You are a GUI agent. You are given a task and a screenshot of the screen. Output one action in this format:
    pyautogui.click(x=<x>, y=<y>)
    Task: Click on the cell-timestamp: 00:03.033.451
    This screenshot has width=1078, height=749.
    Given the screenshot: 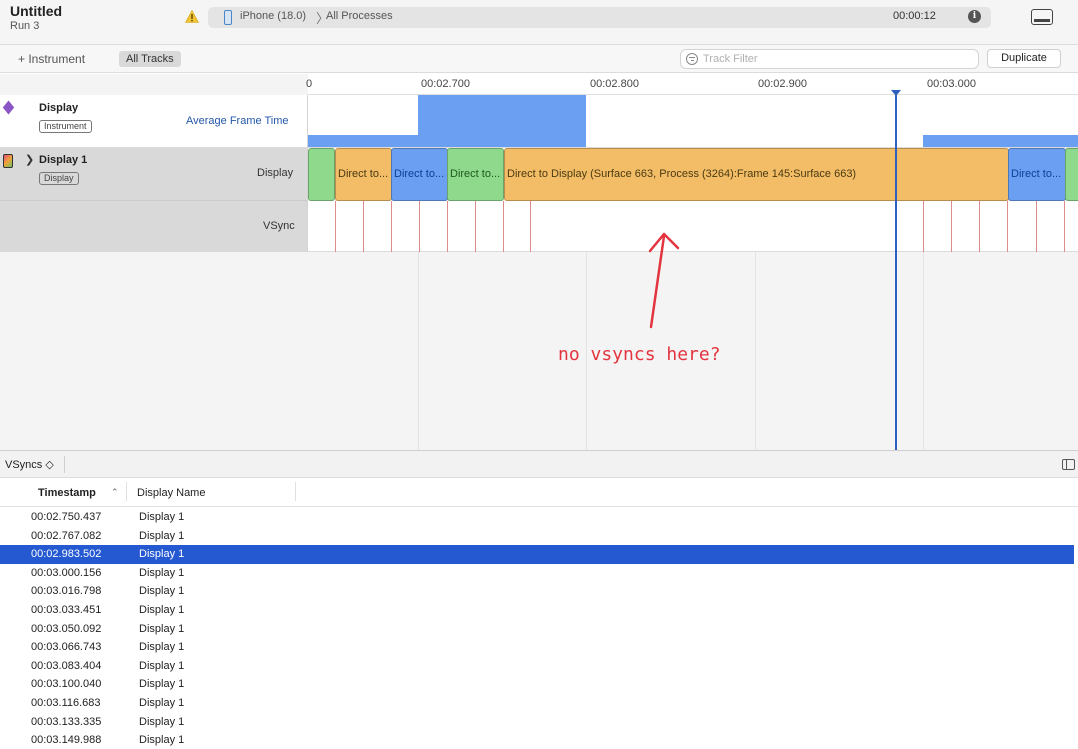 What is the action you would take?
    pyautogui.click(x=66, y=609)
    